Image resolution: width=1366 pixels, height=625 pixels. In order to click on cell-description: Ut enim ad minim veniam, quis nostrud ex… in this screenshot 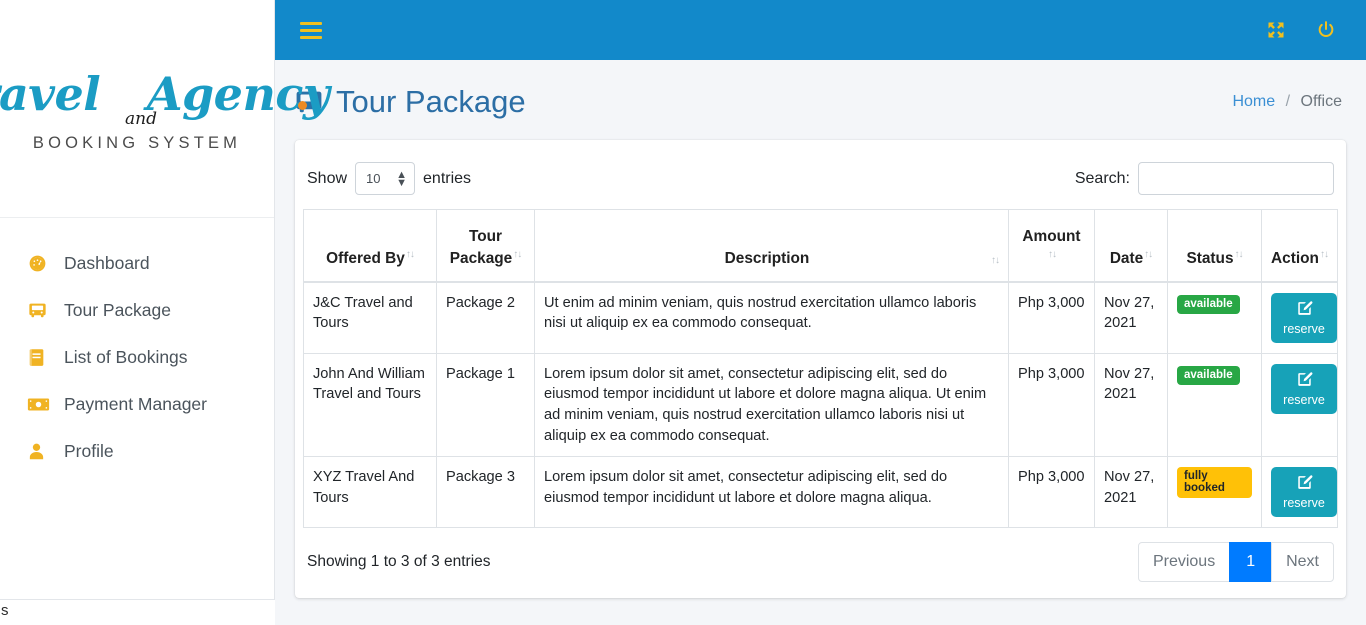, I will do `click(771, 317)`.